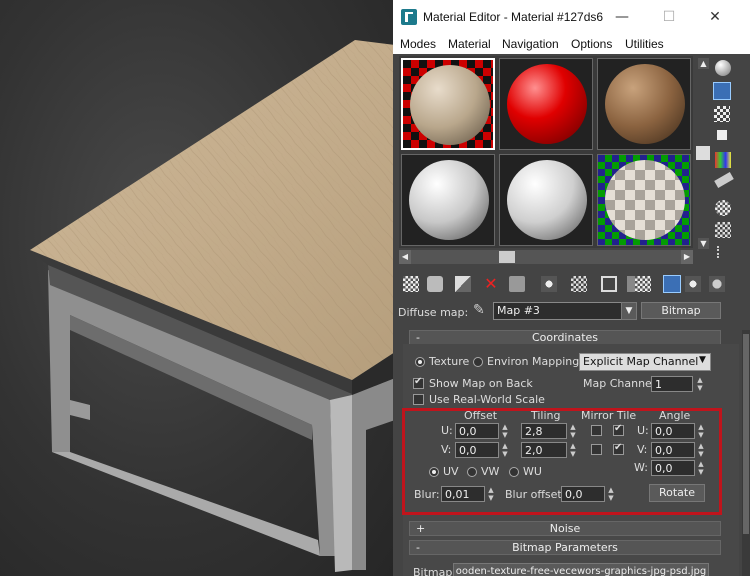  Describe the element at coordinates (622, 17) in the screenshot. I see `minimize-button: —` at that location.